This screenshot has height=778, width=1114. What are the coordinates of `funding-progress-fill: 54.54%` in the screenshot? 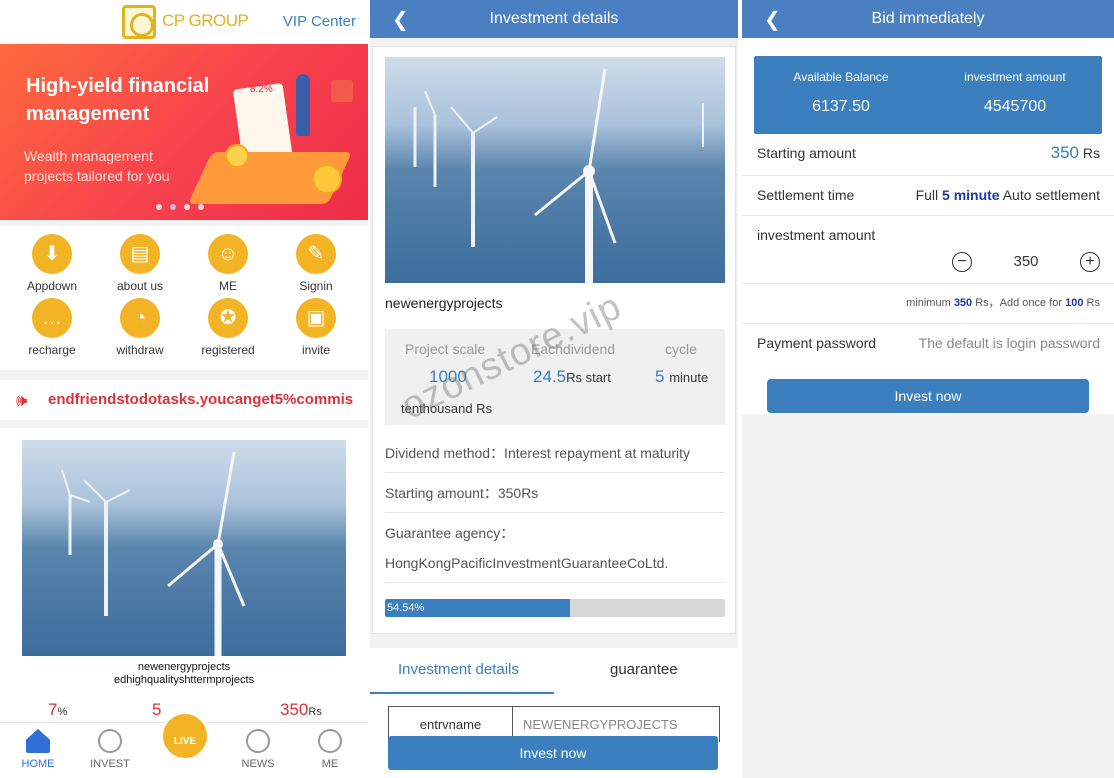 It's located at (478, 608).